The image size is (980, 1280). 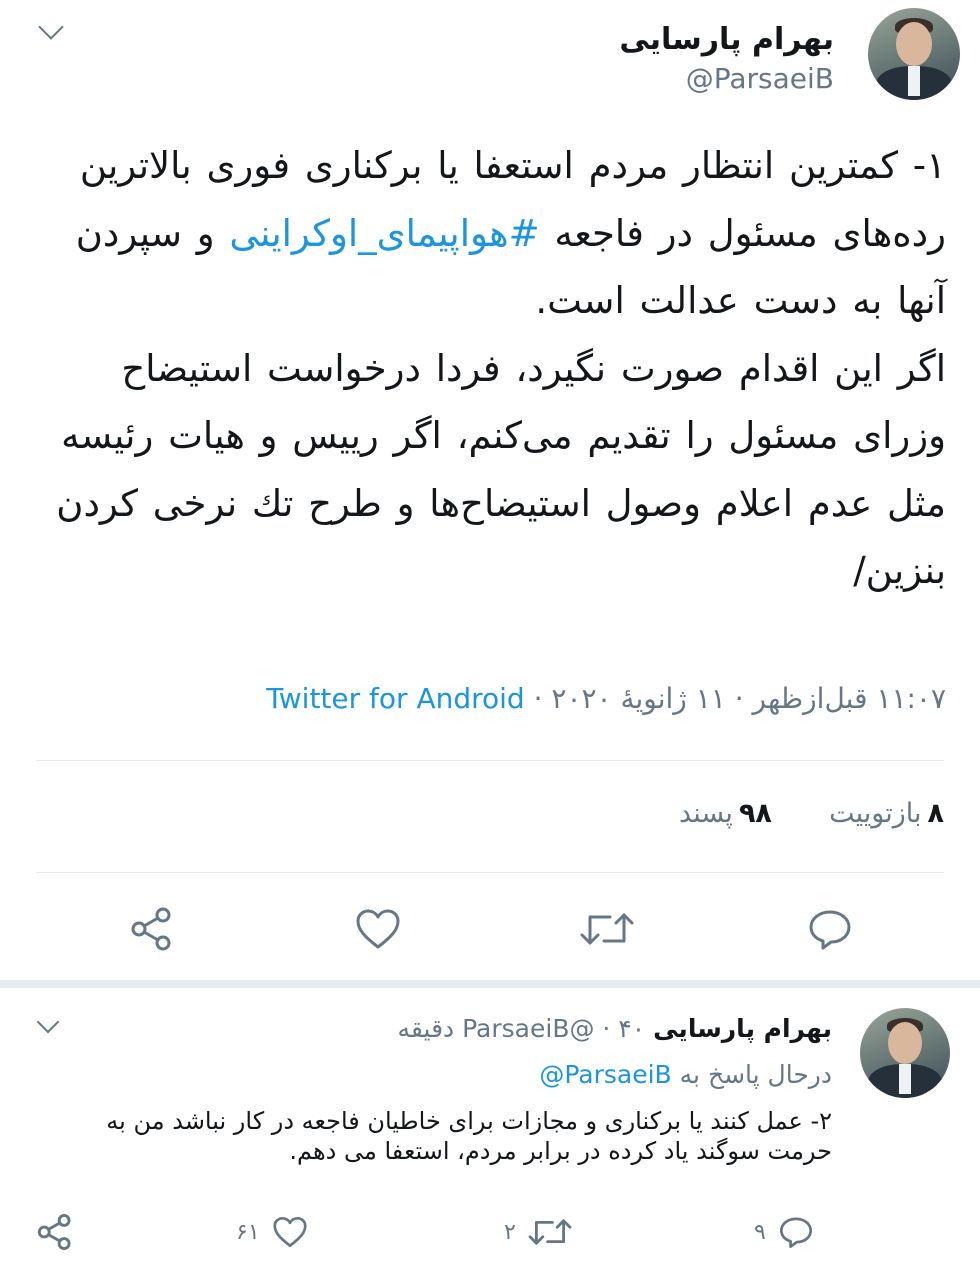 I want to click on likes-stat: ۹۸پسند, so click(x=725, y=813).